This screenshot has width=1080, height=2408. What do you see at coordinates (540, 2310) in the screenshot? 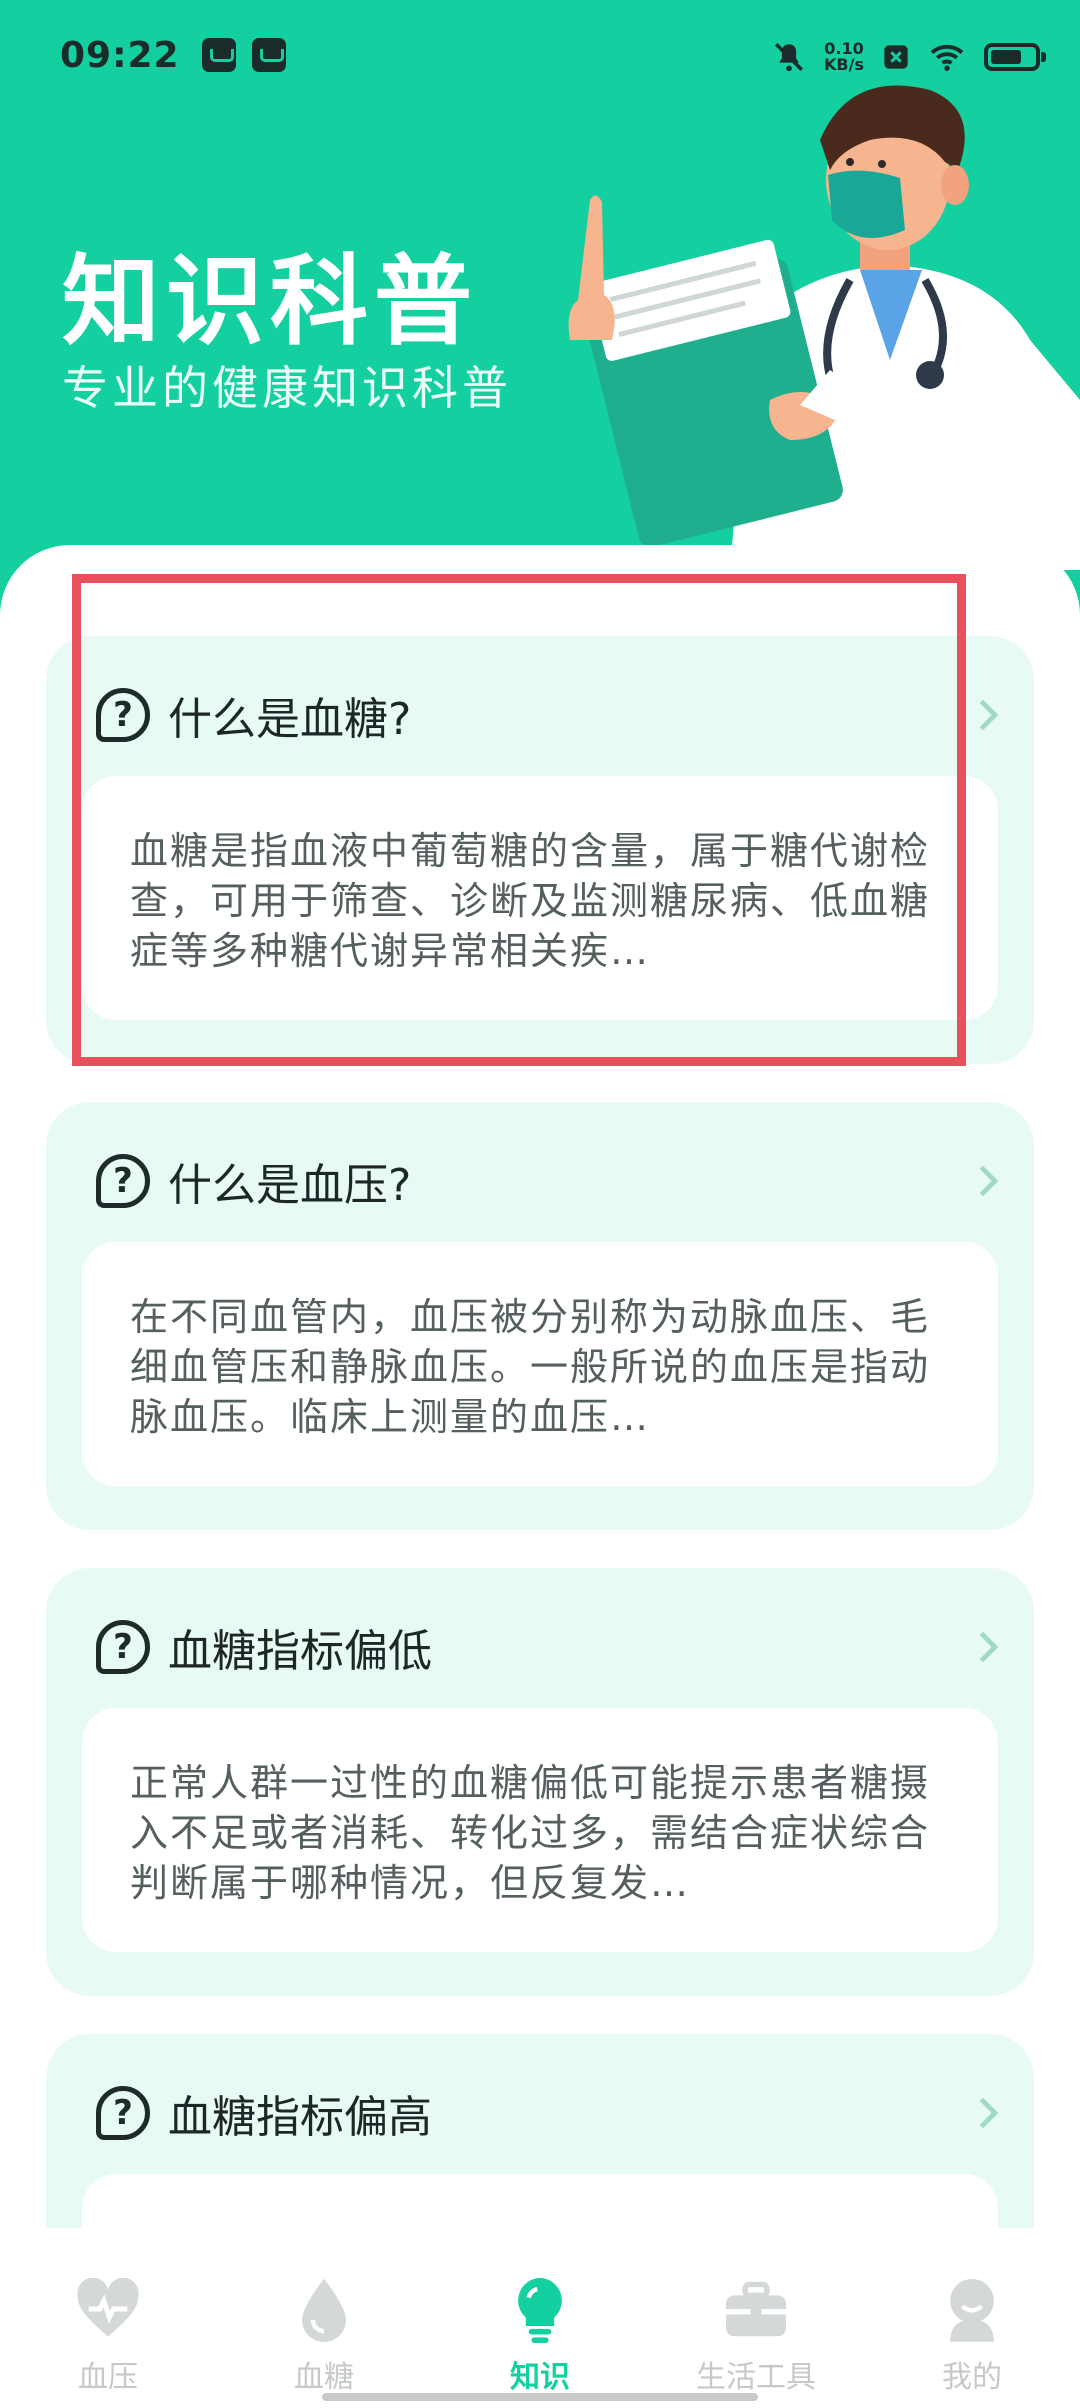
I see `lightbulb-icon` at bounding box center [540, 2310].